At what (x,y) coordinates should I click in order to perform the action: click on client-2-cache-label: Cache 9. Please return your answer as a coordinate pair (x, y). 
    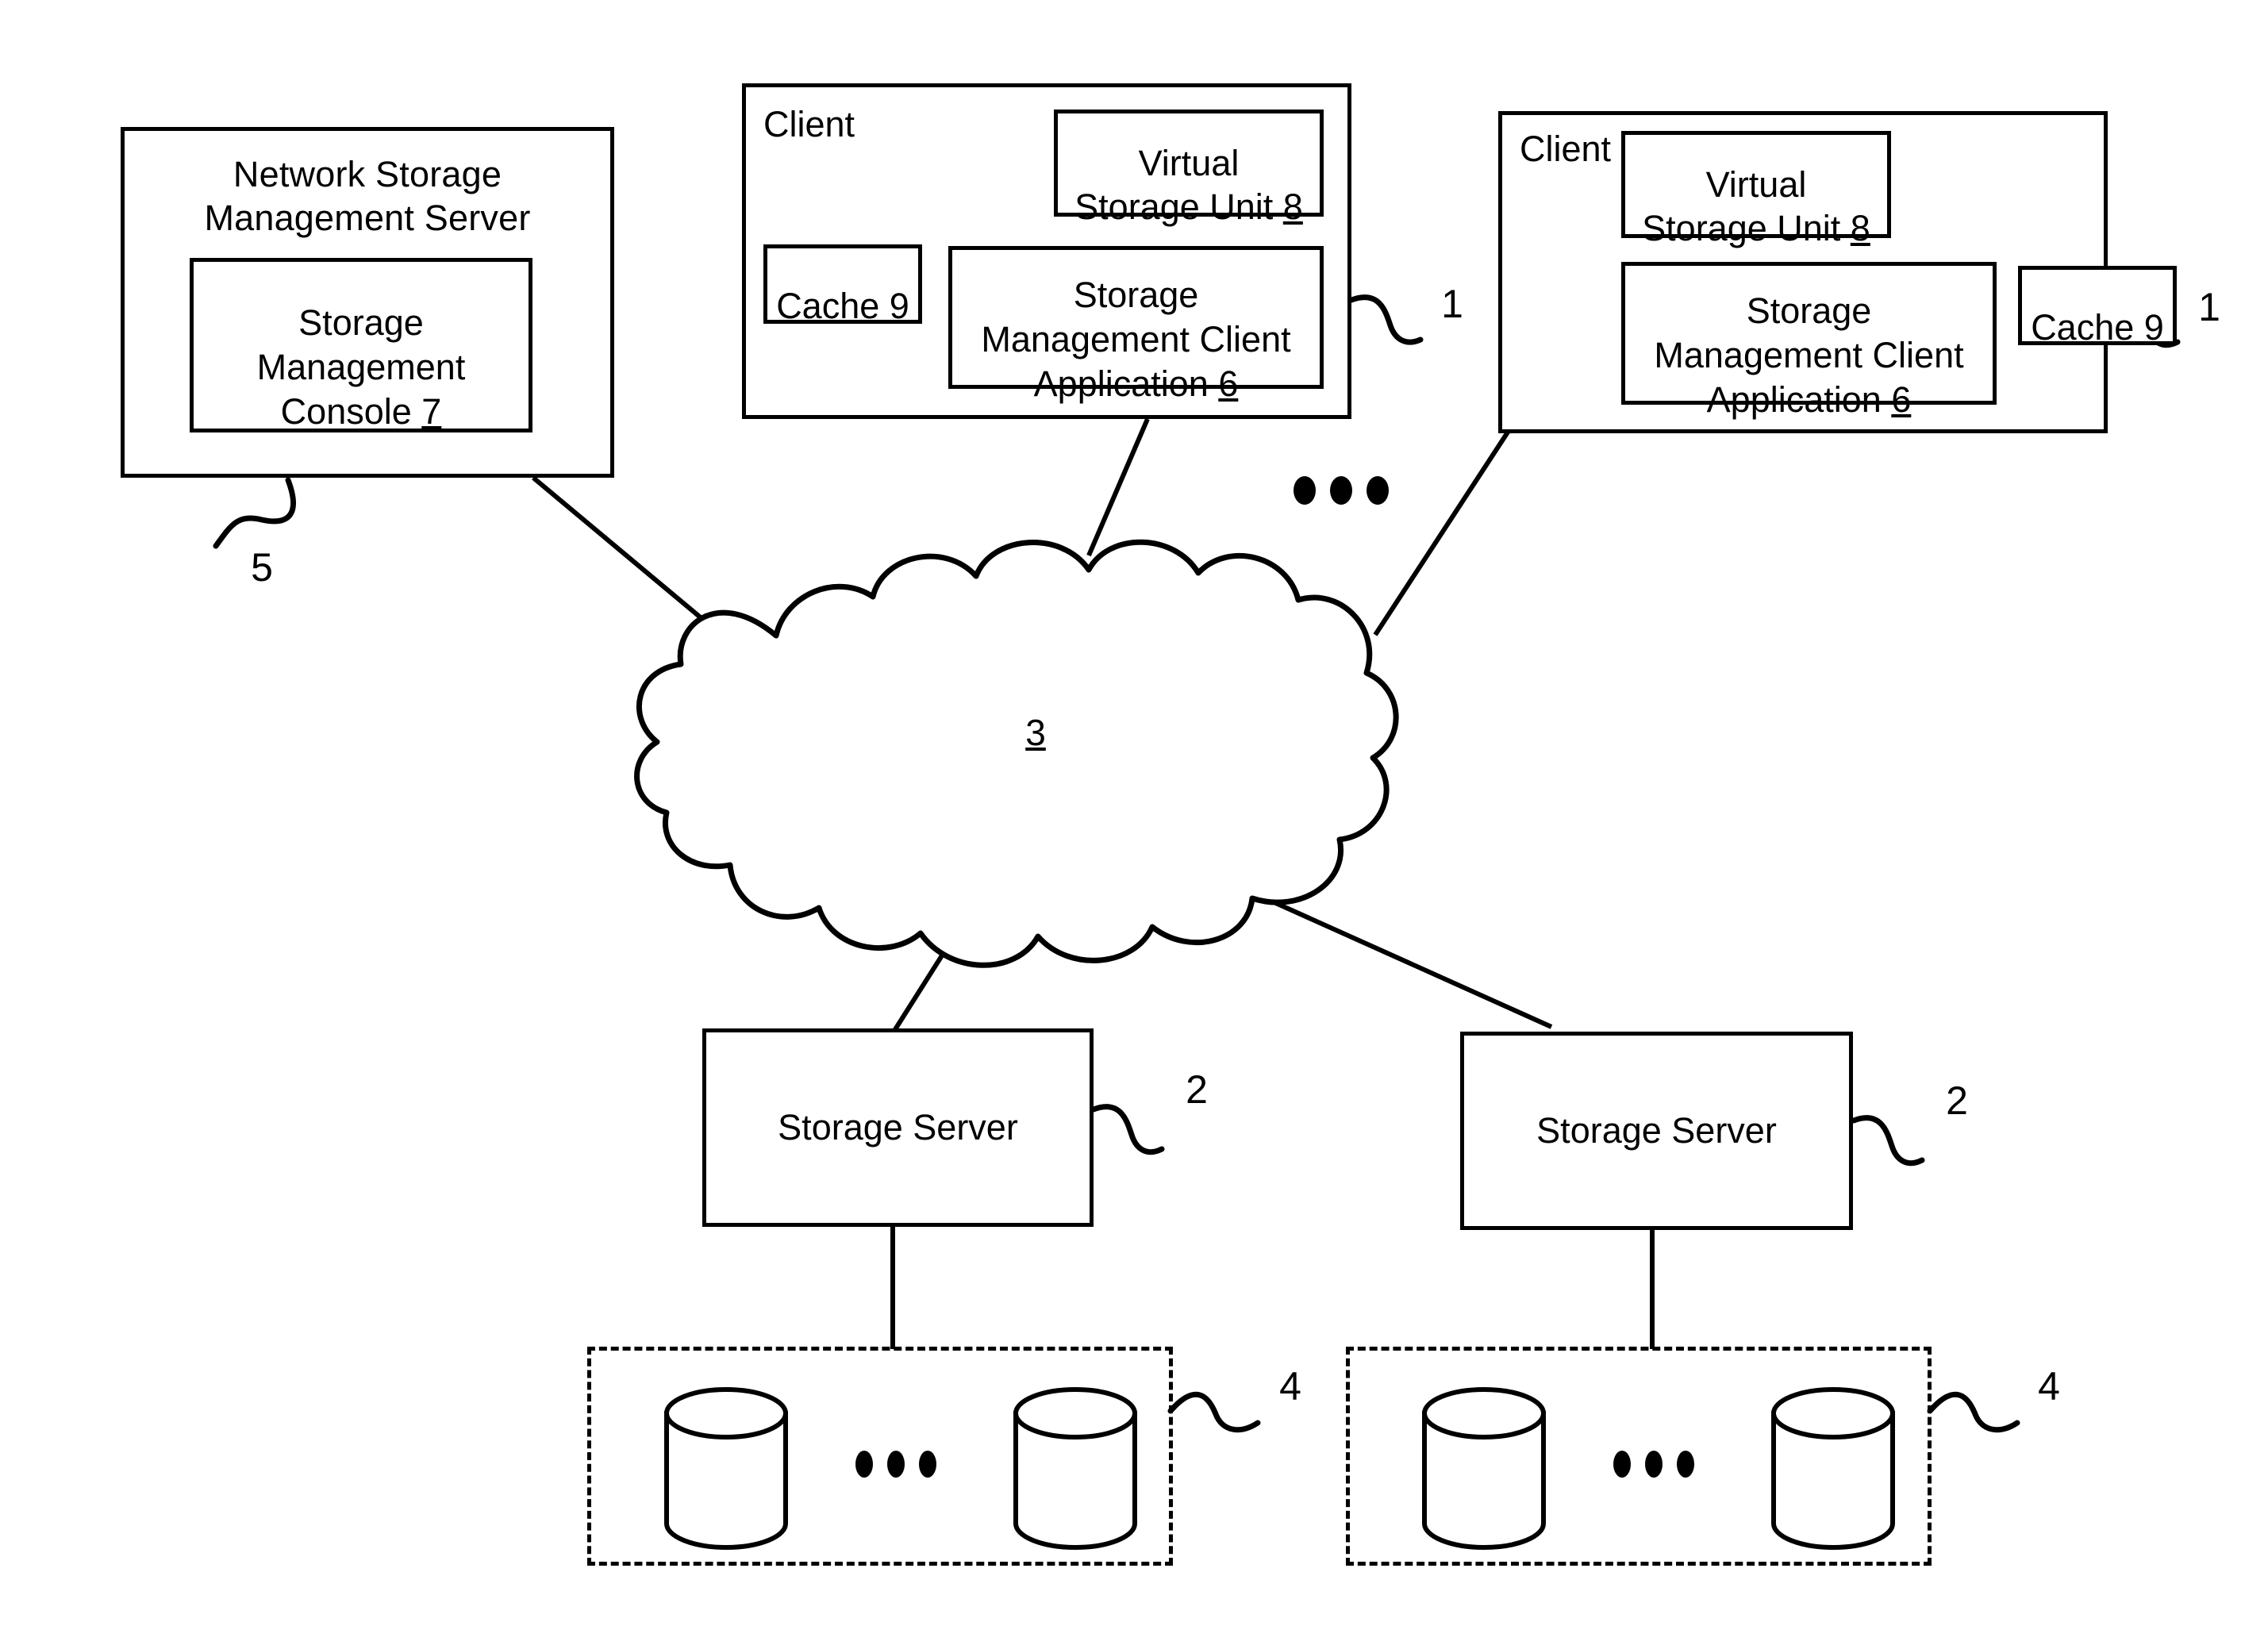
    Looking at the image, I should click on (2097, 305).